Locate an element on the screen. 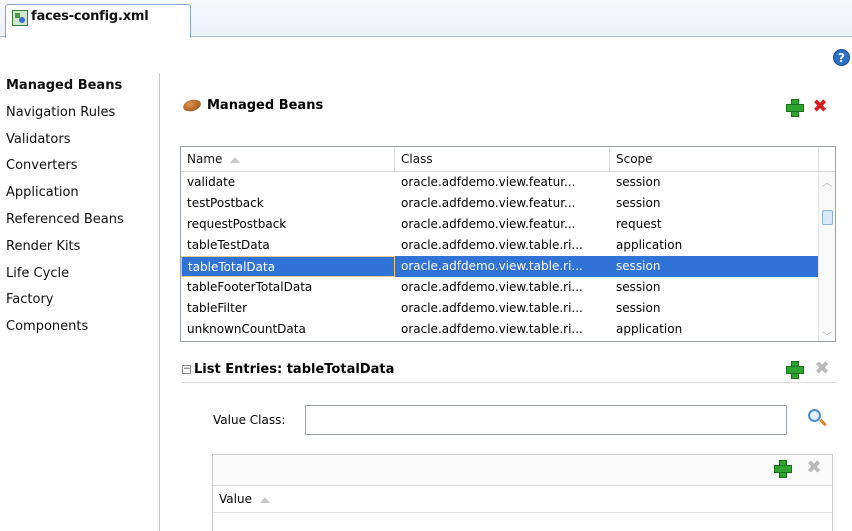  sidebar-item-validators: Validators is located at coordinates (79, 140).